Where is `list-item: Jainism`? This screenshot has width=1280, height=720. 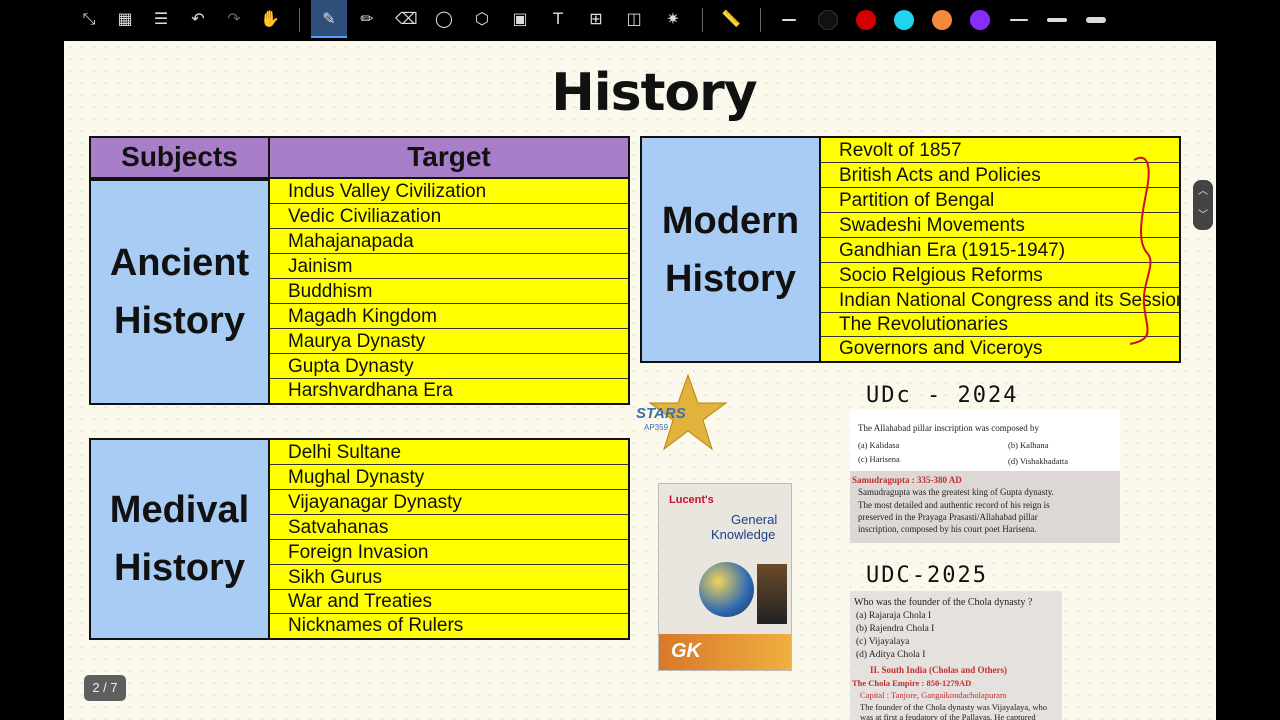
list-item: Jainism is located at coordinates (449, 266).